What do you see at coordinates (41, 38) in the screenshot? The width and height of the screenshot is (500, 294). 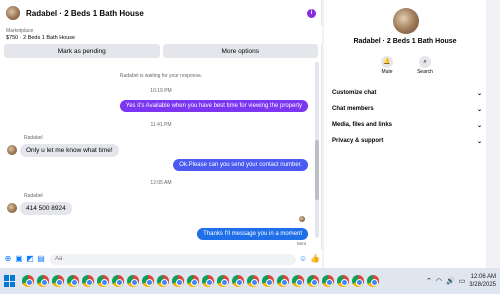 I see `marketplace-listing: $750 · 2 Beds 1 Bath House` at bounding box center [41, 38].